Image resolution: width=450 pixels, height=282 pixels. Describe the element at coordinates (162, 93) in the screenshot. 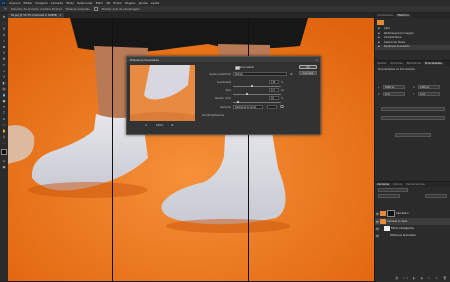

I see `filter-preview` at that location.